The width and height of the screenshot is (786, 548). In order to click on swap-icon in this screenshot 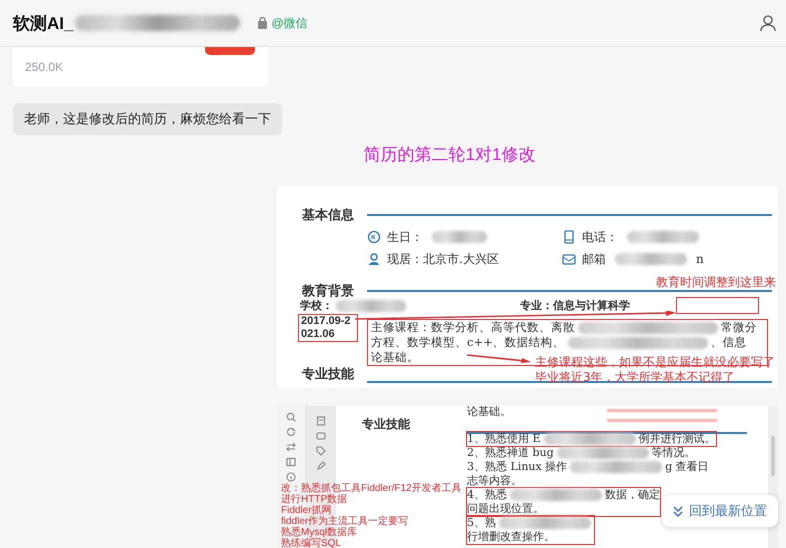, I will do `click(291, 447)`.